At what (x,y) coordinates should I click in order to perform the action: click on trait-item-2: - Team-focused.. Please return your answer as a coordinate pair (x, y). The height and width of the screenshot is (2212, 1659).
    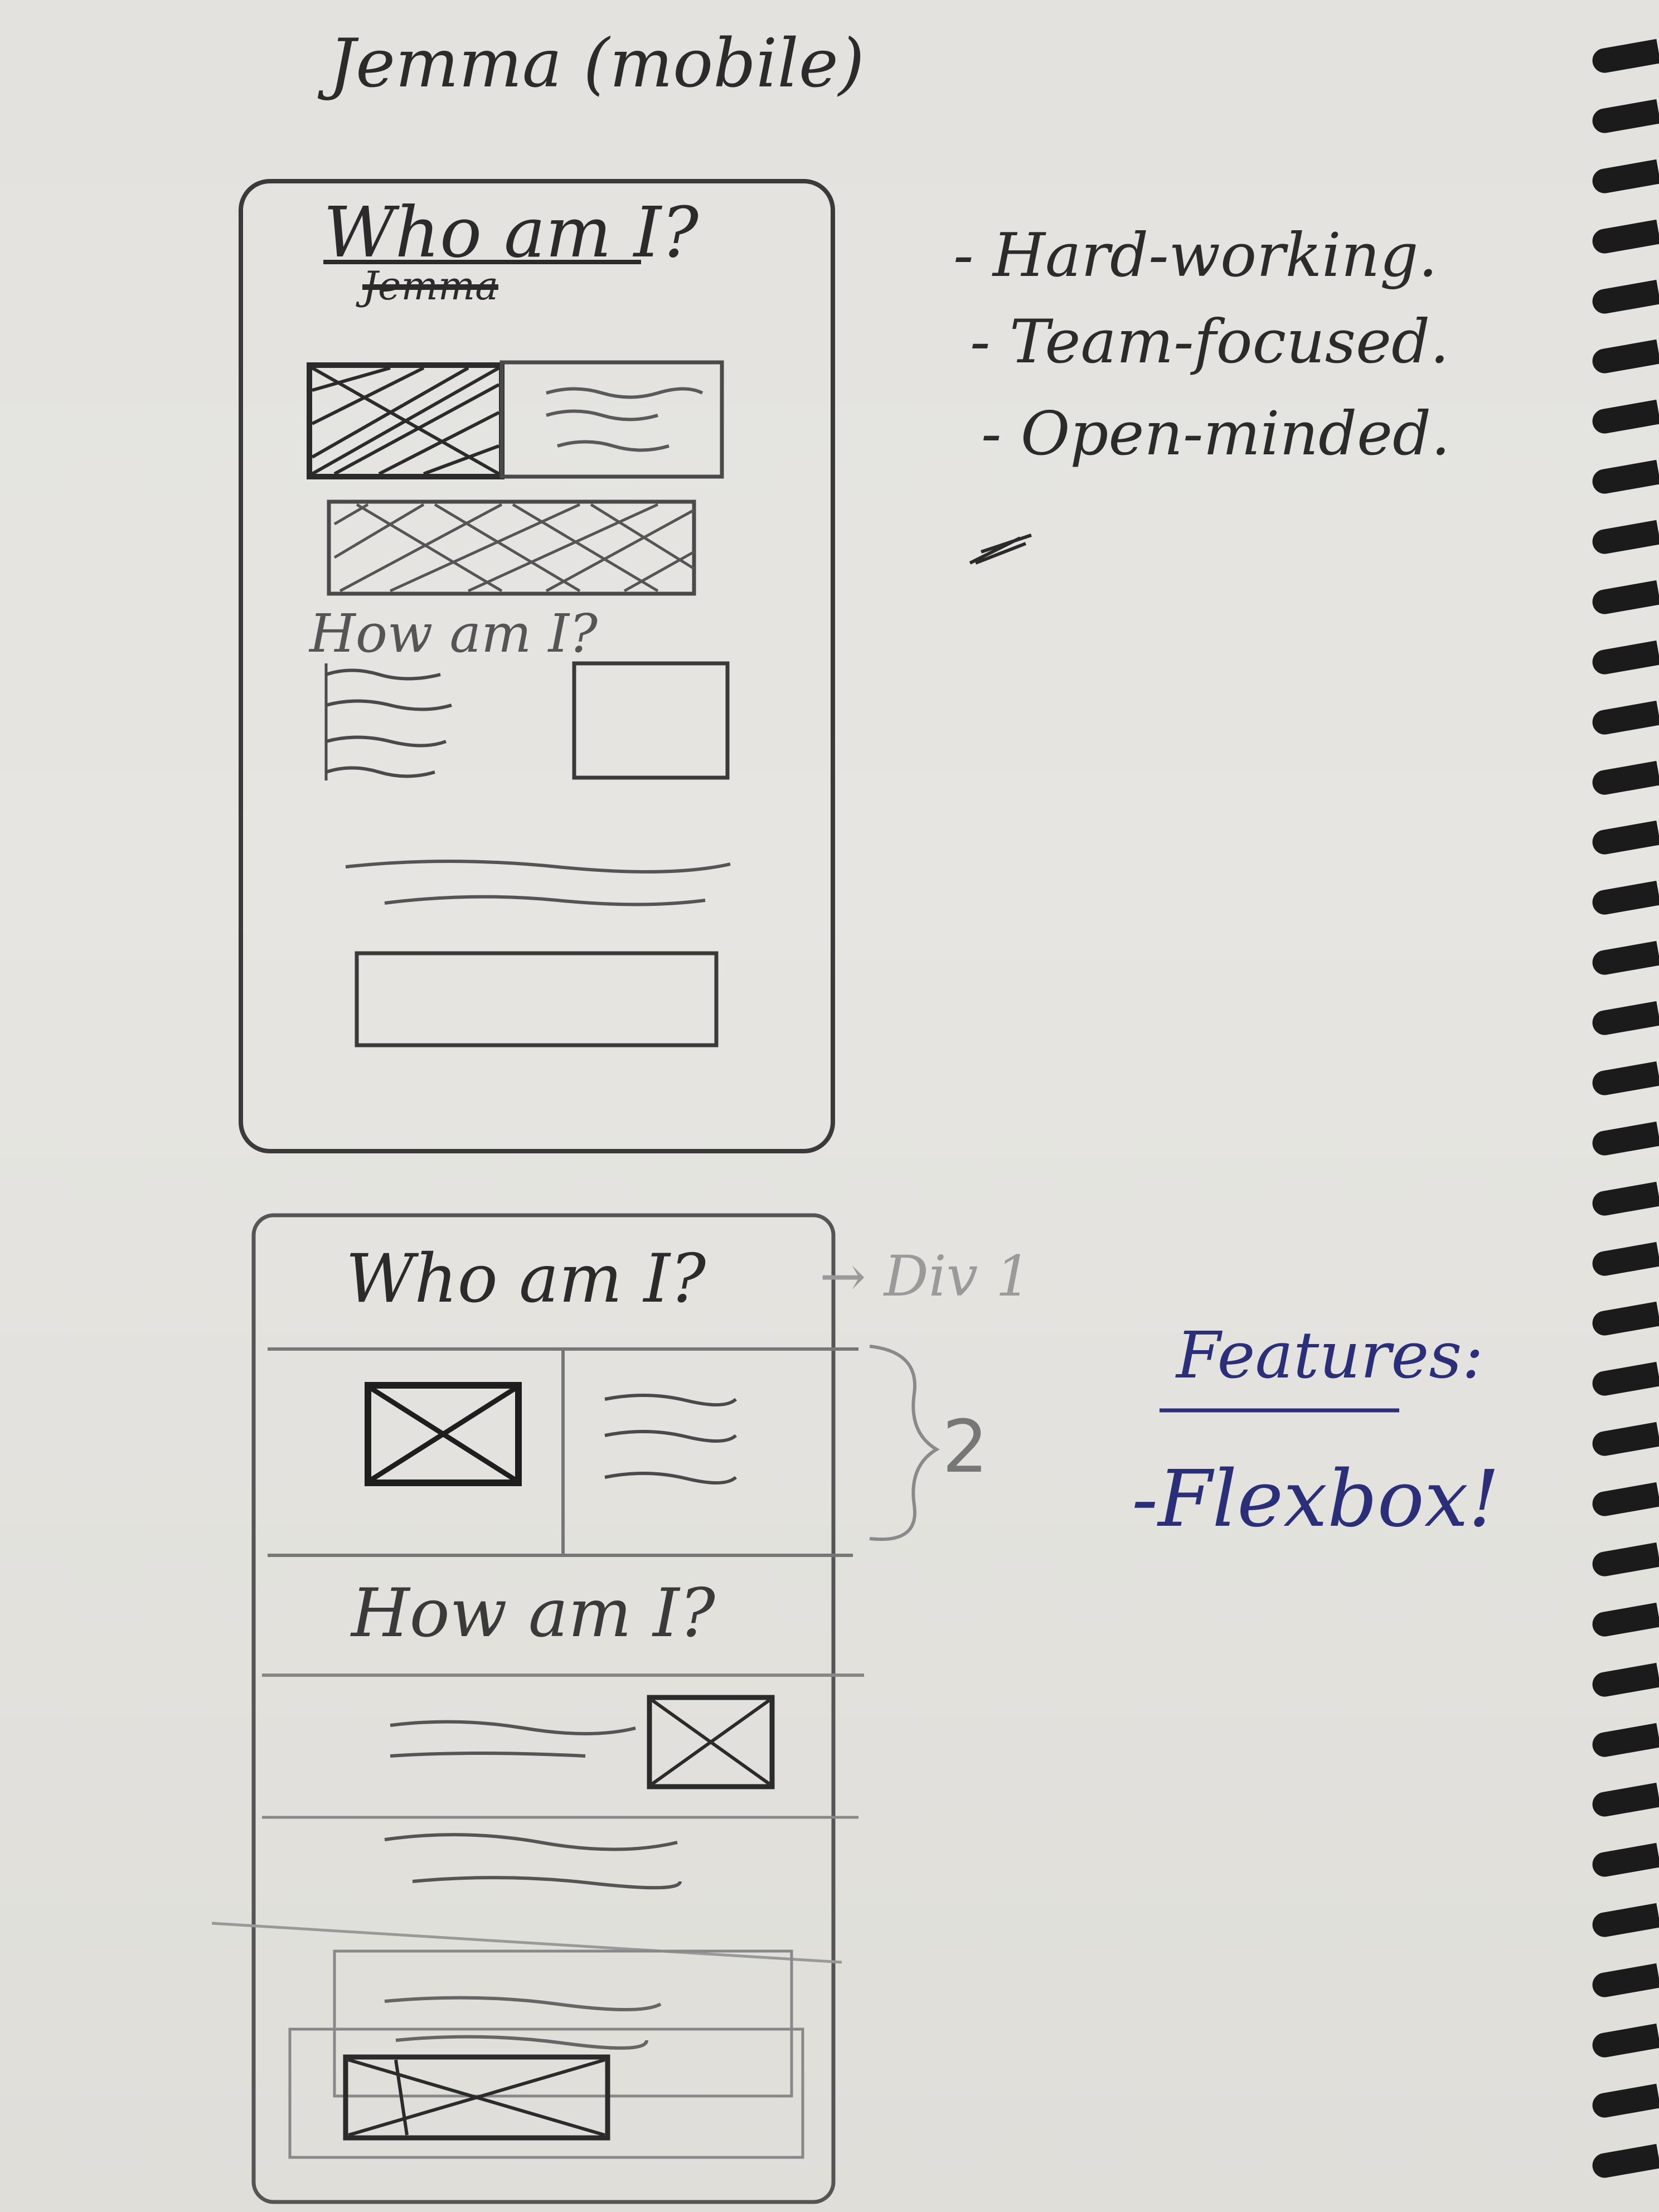
    Looking at the image, I should click on (1210, 342).